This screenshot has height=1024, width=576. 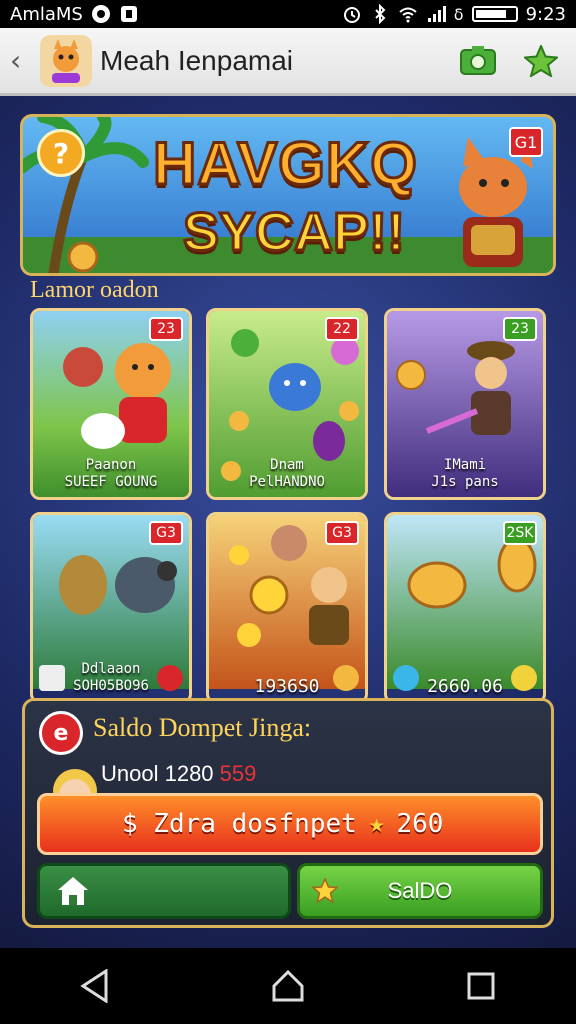 I want to click on back-icon: ‹, so click(x=22, y=60).